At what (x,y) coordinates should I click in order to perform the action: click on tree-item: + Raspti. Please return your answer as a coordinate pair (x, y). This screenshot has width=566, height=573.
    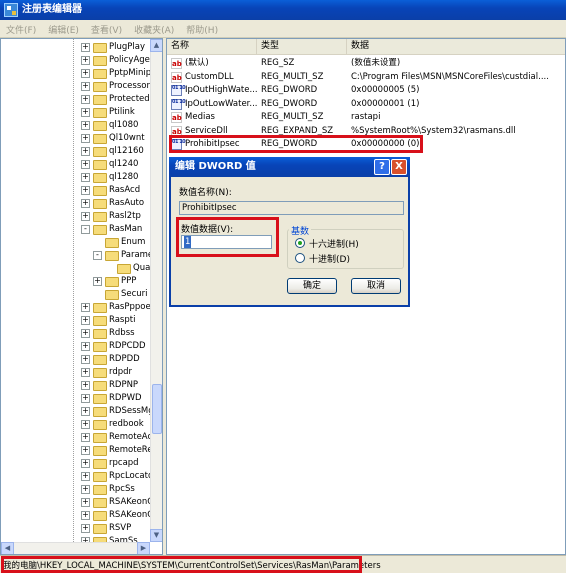
    Looking at the image, I should click on (75, 320).